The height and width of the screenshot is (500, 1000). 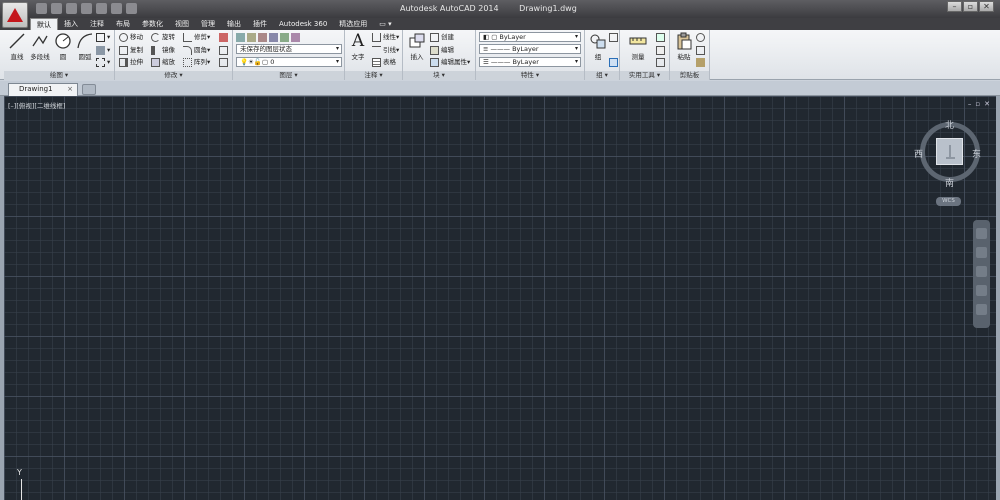 I want to click on hatch-icon: ▾, so click(x=103, y=50).